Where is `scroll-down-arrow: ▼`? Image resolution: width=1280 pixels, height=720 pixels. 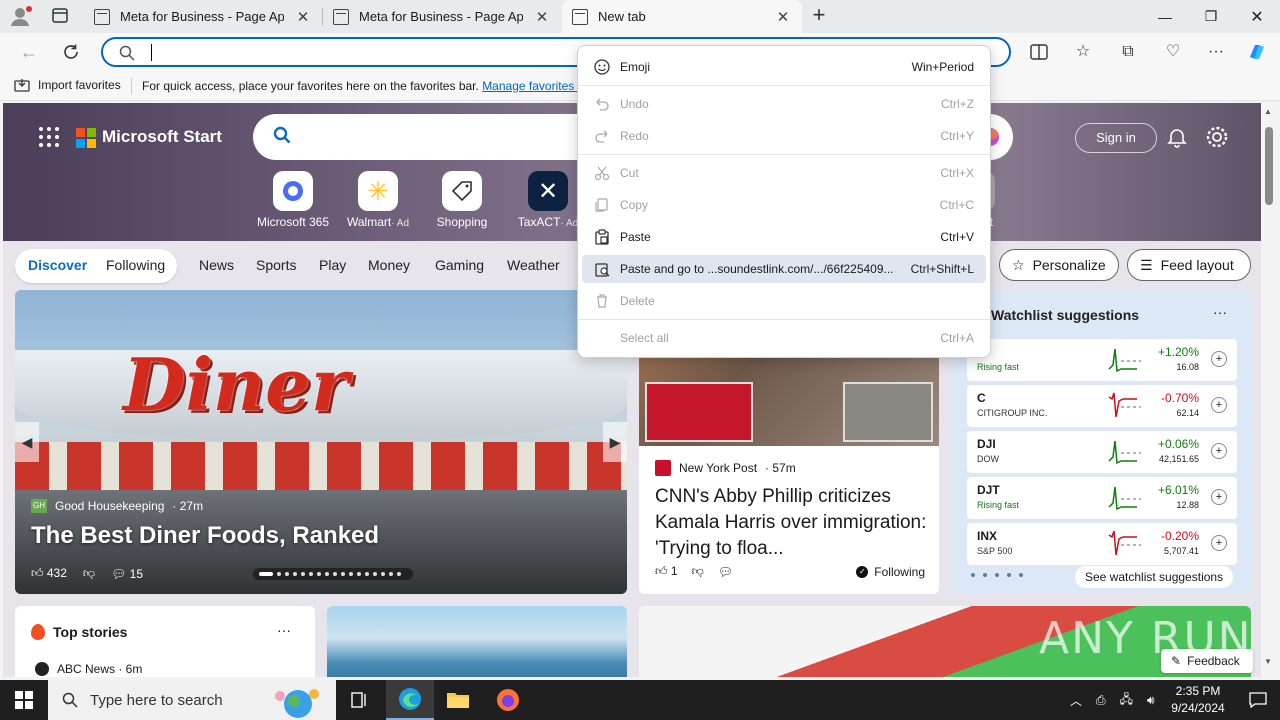
scroll-down-arrow: ▼ is located at coordinates (1268, 661).